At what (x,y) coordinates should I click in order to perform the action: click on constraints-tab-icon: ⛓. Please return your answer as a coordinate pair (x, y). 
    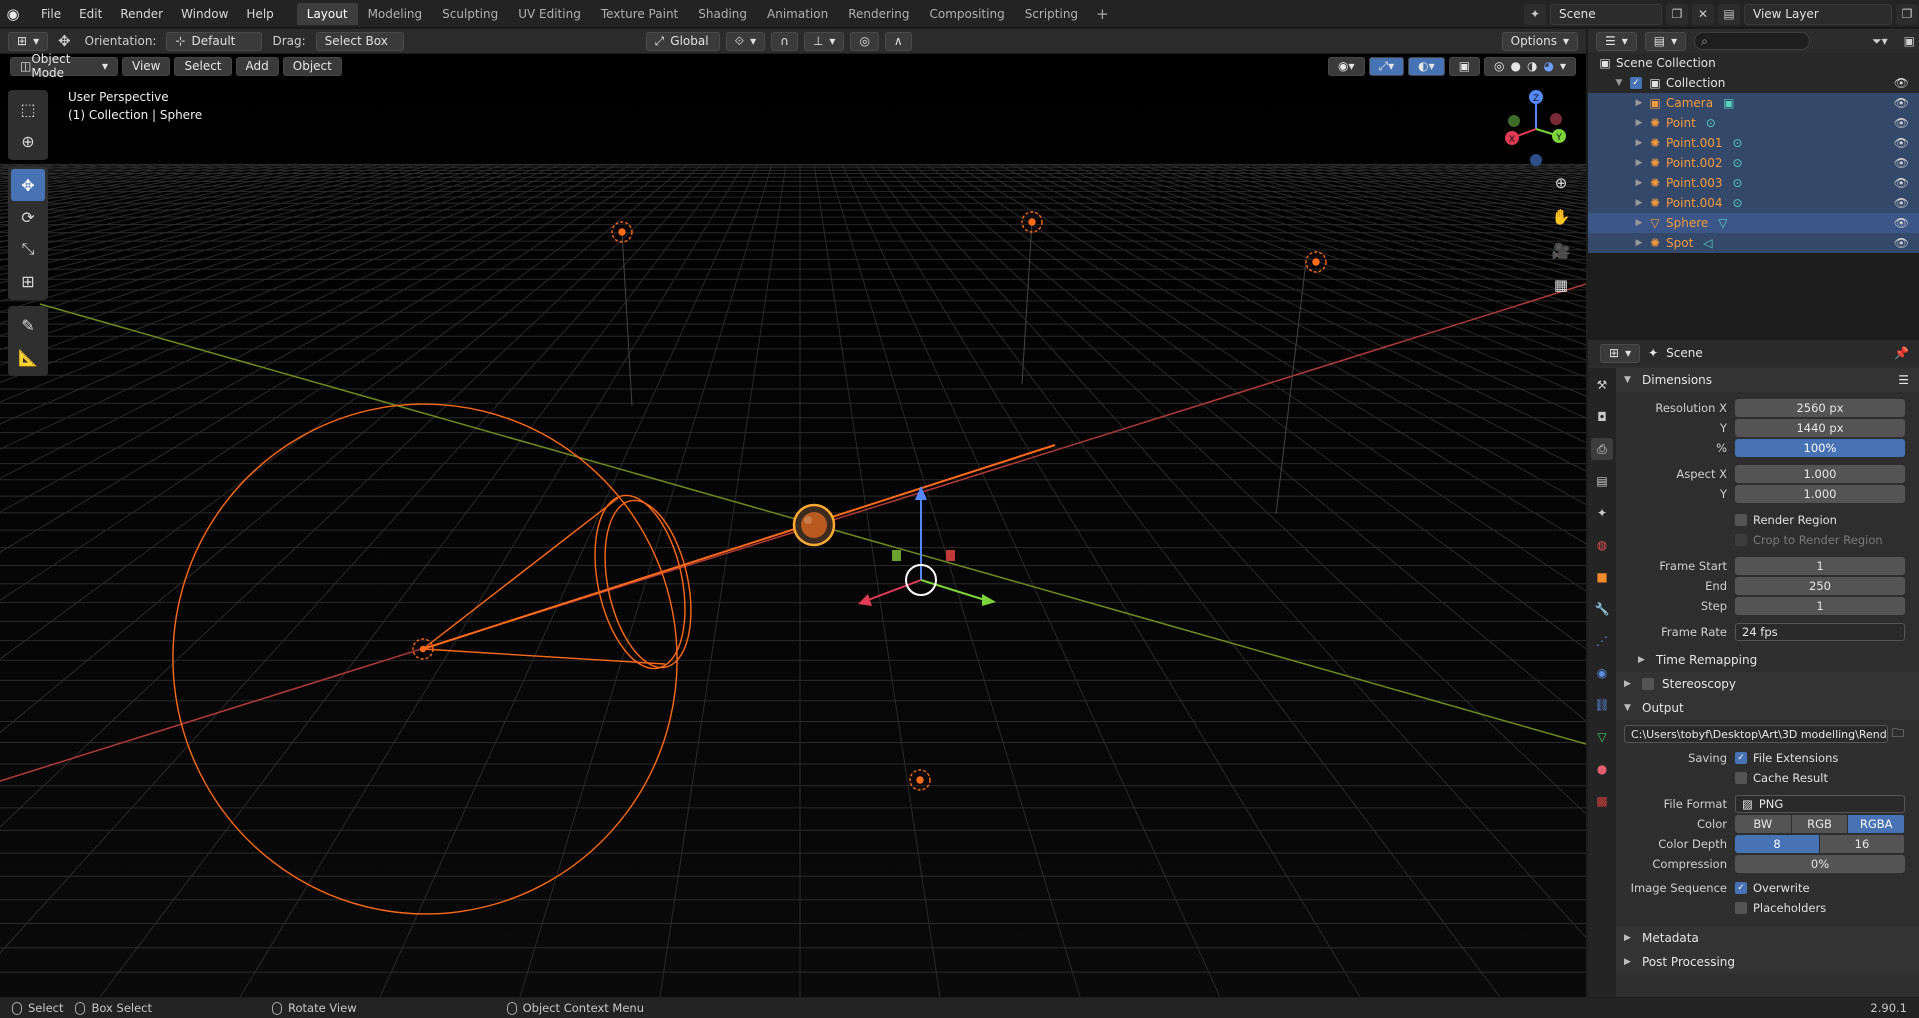
    Looking at the image, I should click on (1602, 705).